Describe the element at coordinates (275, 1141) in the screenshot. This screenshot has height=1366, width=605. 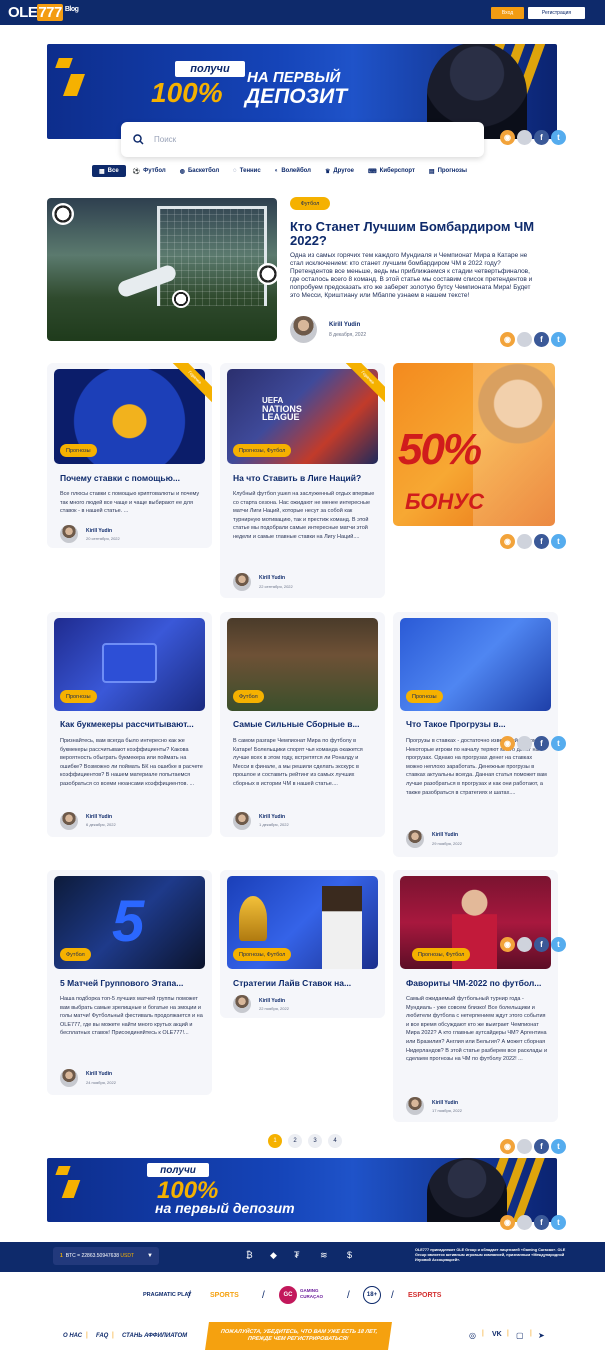
I see `page-1-button: 1` at that location.